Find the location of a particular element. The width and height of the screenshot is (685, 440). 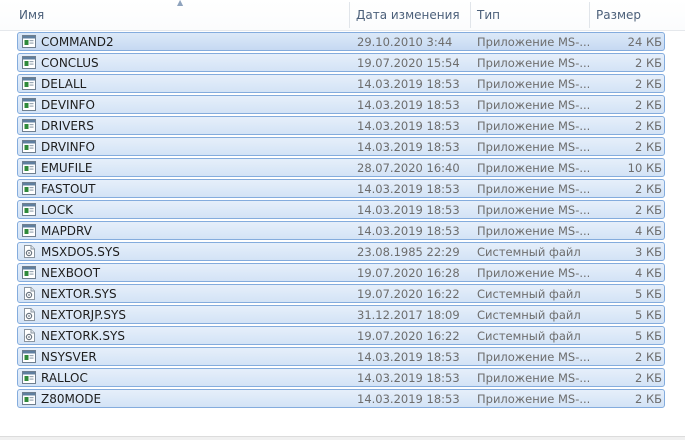

column-header-bar: ▲ Имя Дата изменения Тип Размер is located at coordinates (342, 15).